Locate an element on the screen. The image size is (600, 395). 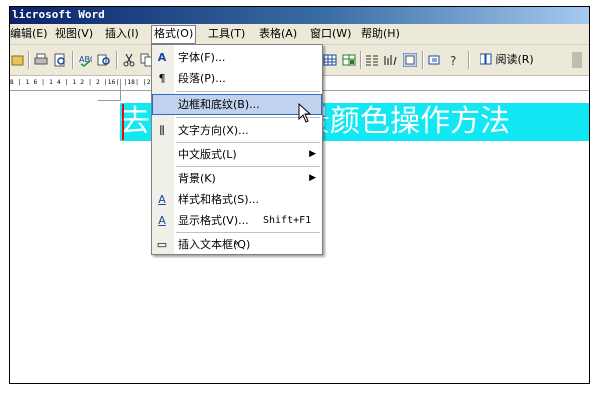
columns-icon is located at coordinates (372, 60).